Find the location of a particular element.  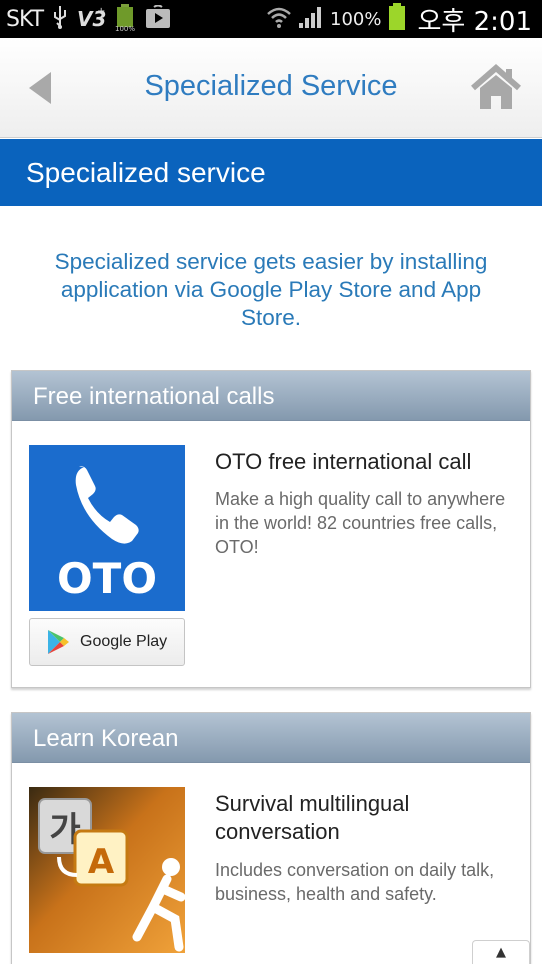

home-button is located at coordinates (496, 88).